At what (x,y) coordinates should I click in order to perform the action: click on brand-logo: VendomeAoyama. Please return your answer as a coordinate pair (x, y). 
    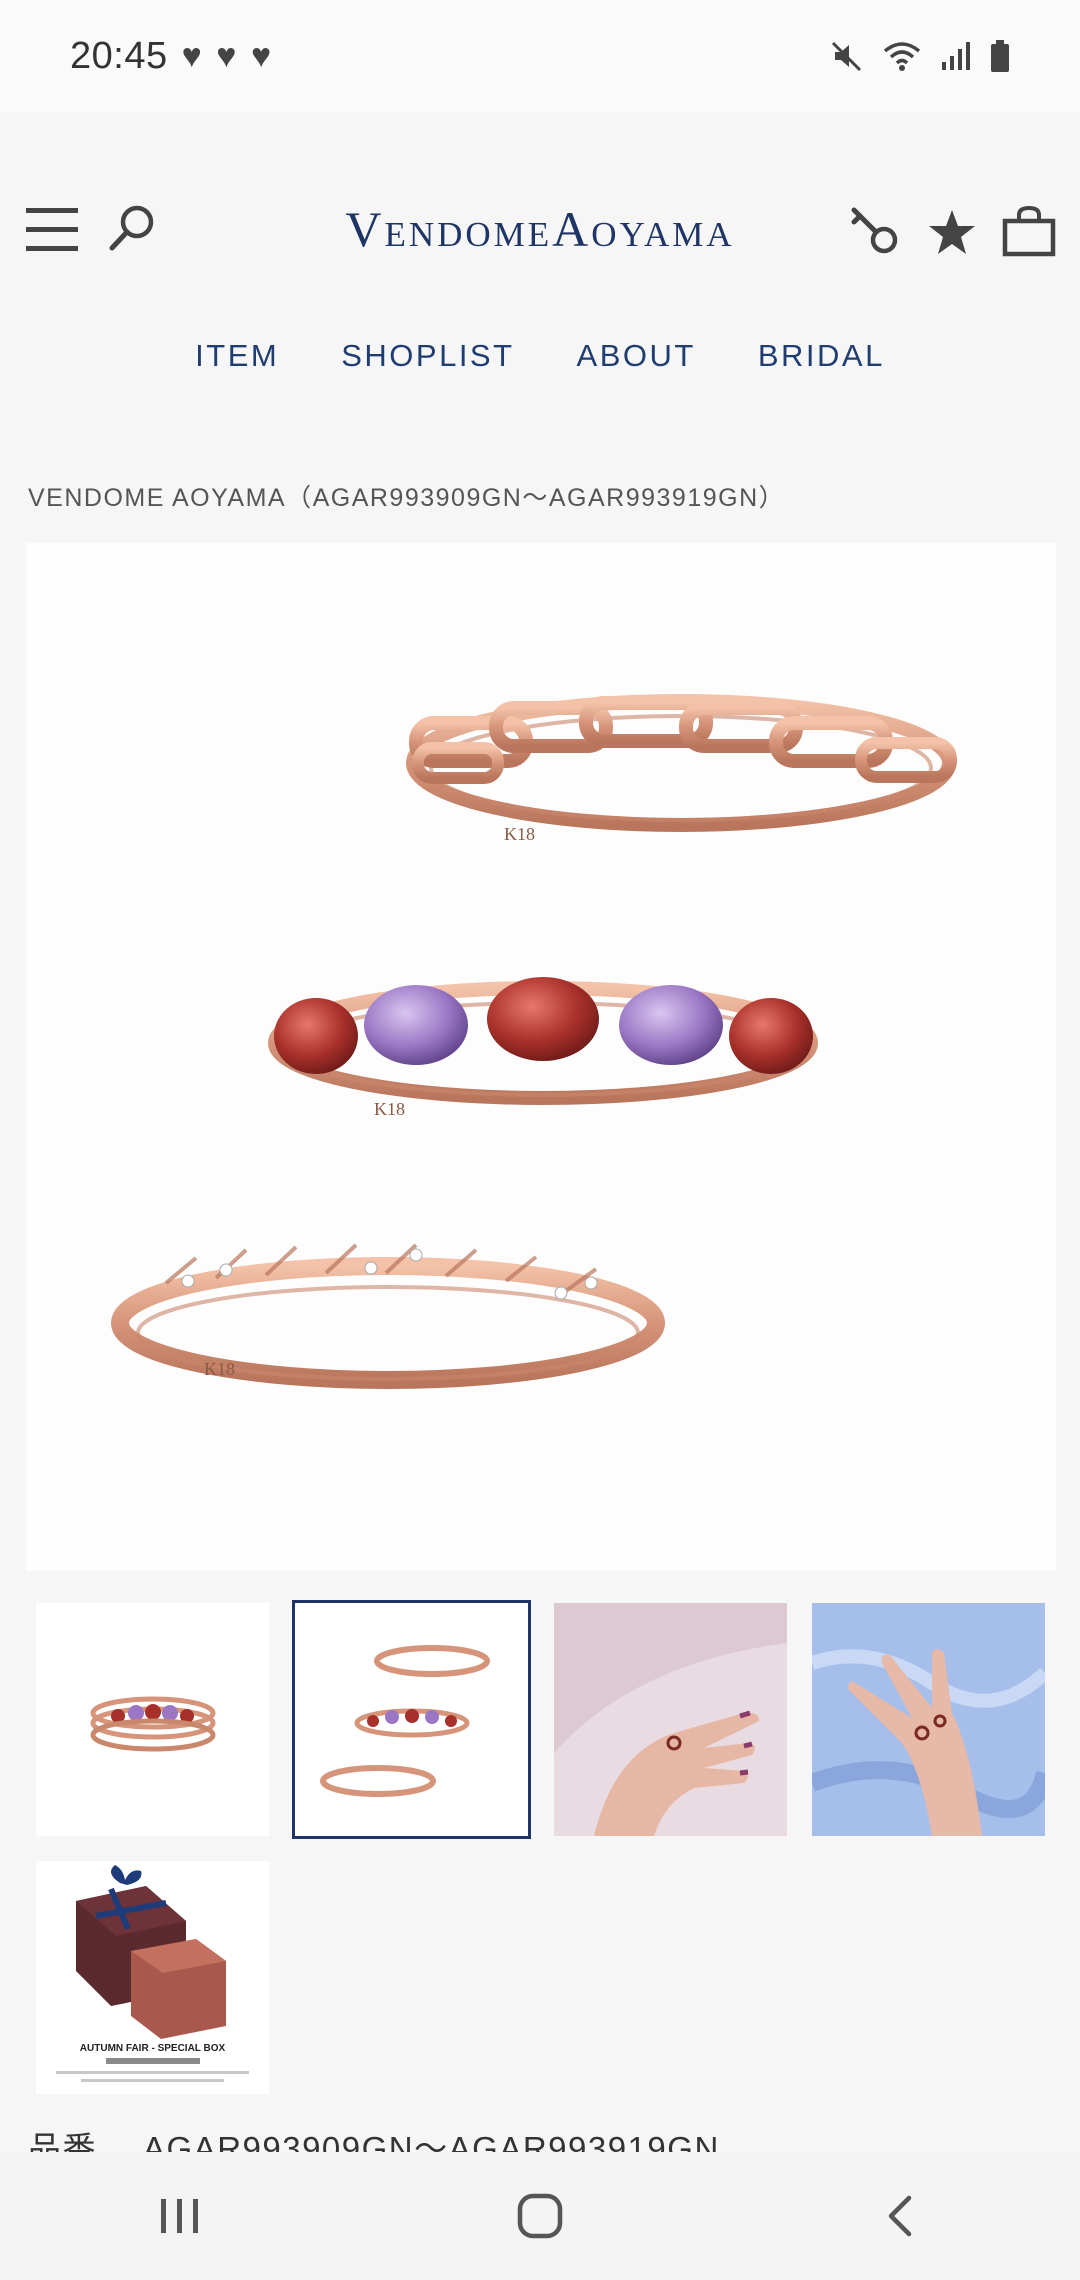
    Looking at the image, I should click on (540, 229).